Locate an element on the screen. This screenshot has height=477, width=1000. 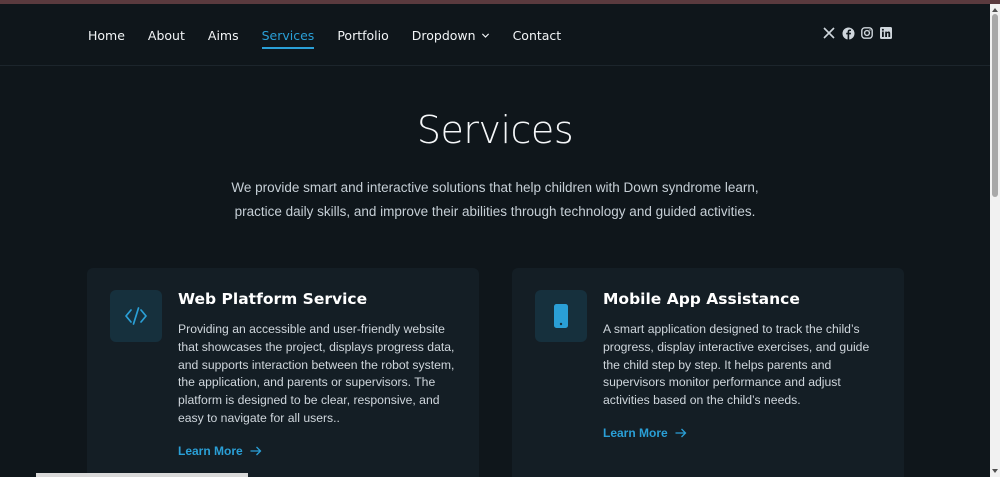
x-icon is located at coordinates (829, 33).